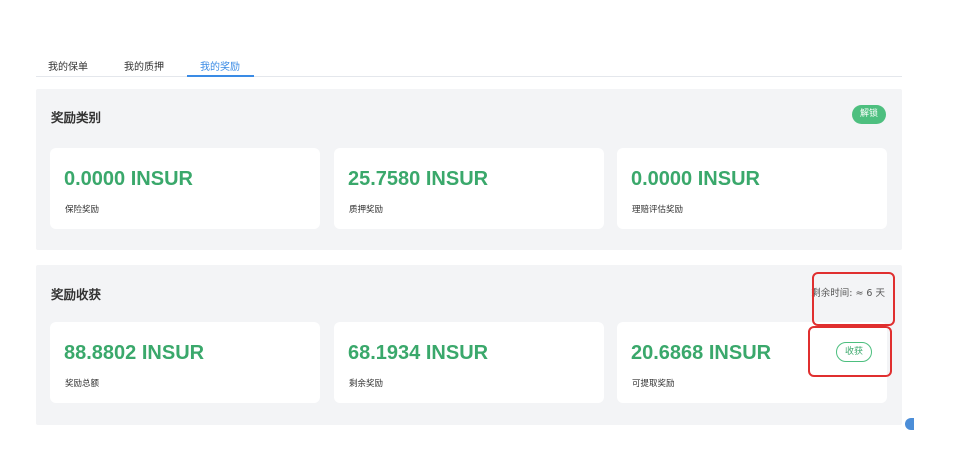  I want to click on reward-harvest-title: 奖励收获, so click(76, 294).